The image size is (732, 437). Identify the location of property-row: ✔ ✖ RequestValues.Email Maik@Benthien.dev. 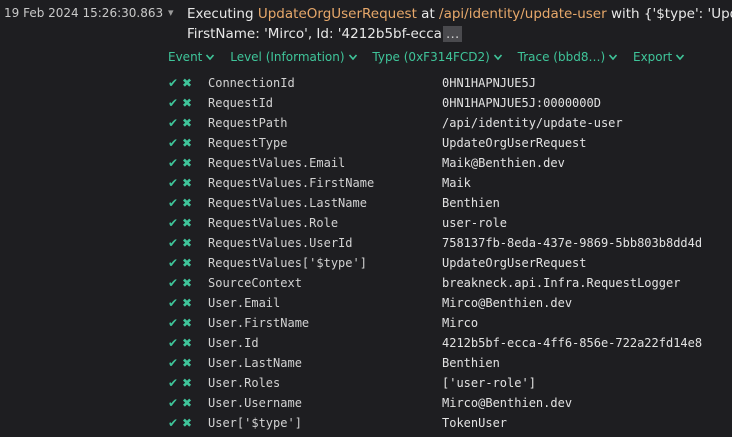
(450, 163).